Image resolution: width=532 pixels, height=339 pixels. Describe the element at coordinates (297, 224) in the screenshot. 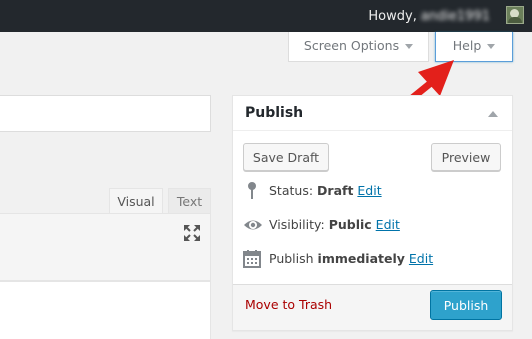

I see `visibility-label: Visibility:` at that location.